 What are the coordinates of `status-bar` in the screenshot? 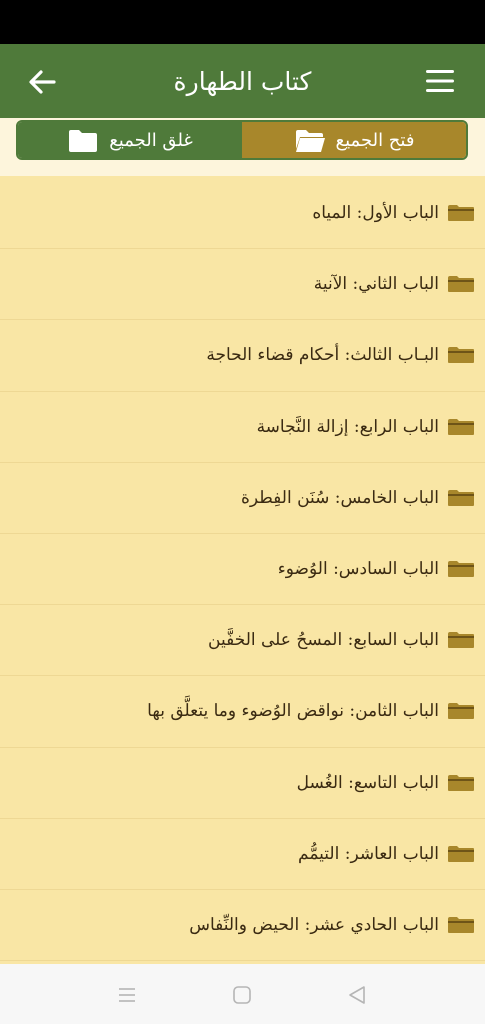 It's located at (242, 22).